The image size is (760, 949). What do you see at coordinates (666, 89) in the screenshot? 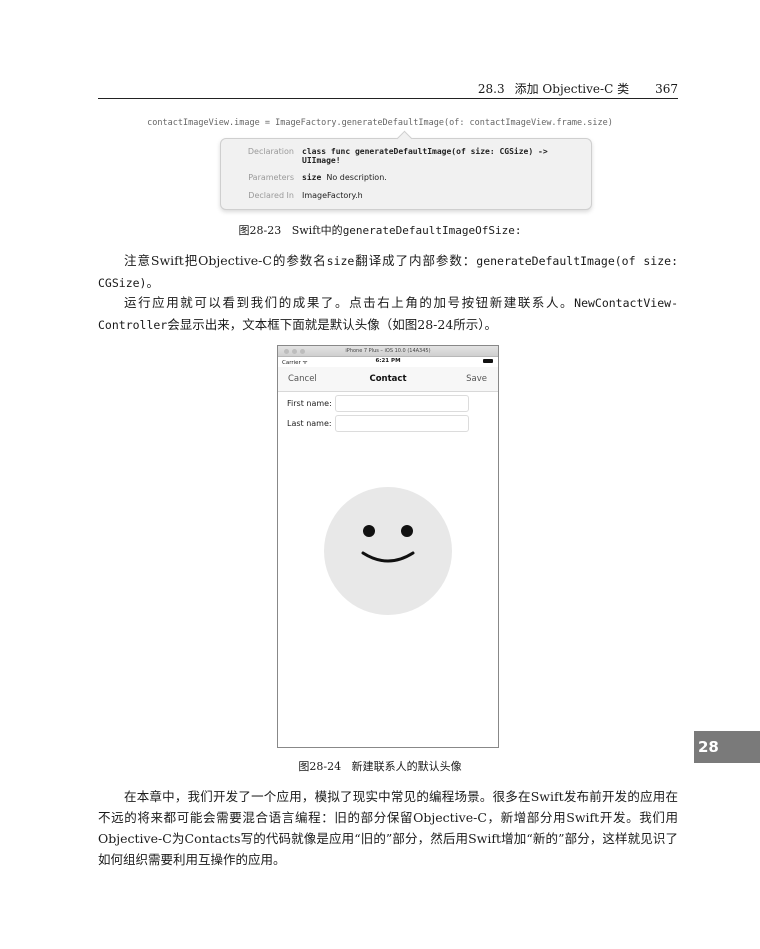
I see `header-page-number: 367` at bounding box center [666, 89].